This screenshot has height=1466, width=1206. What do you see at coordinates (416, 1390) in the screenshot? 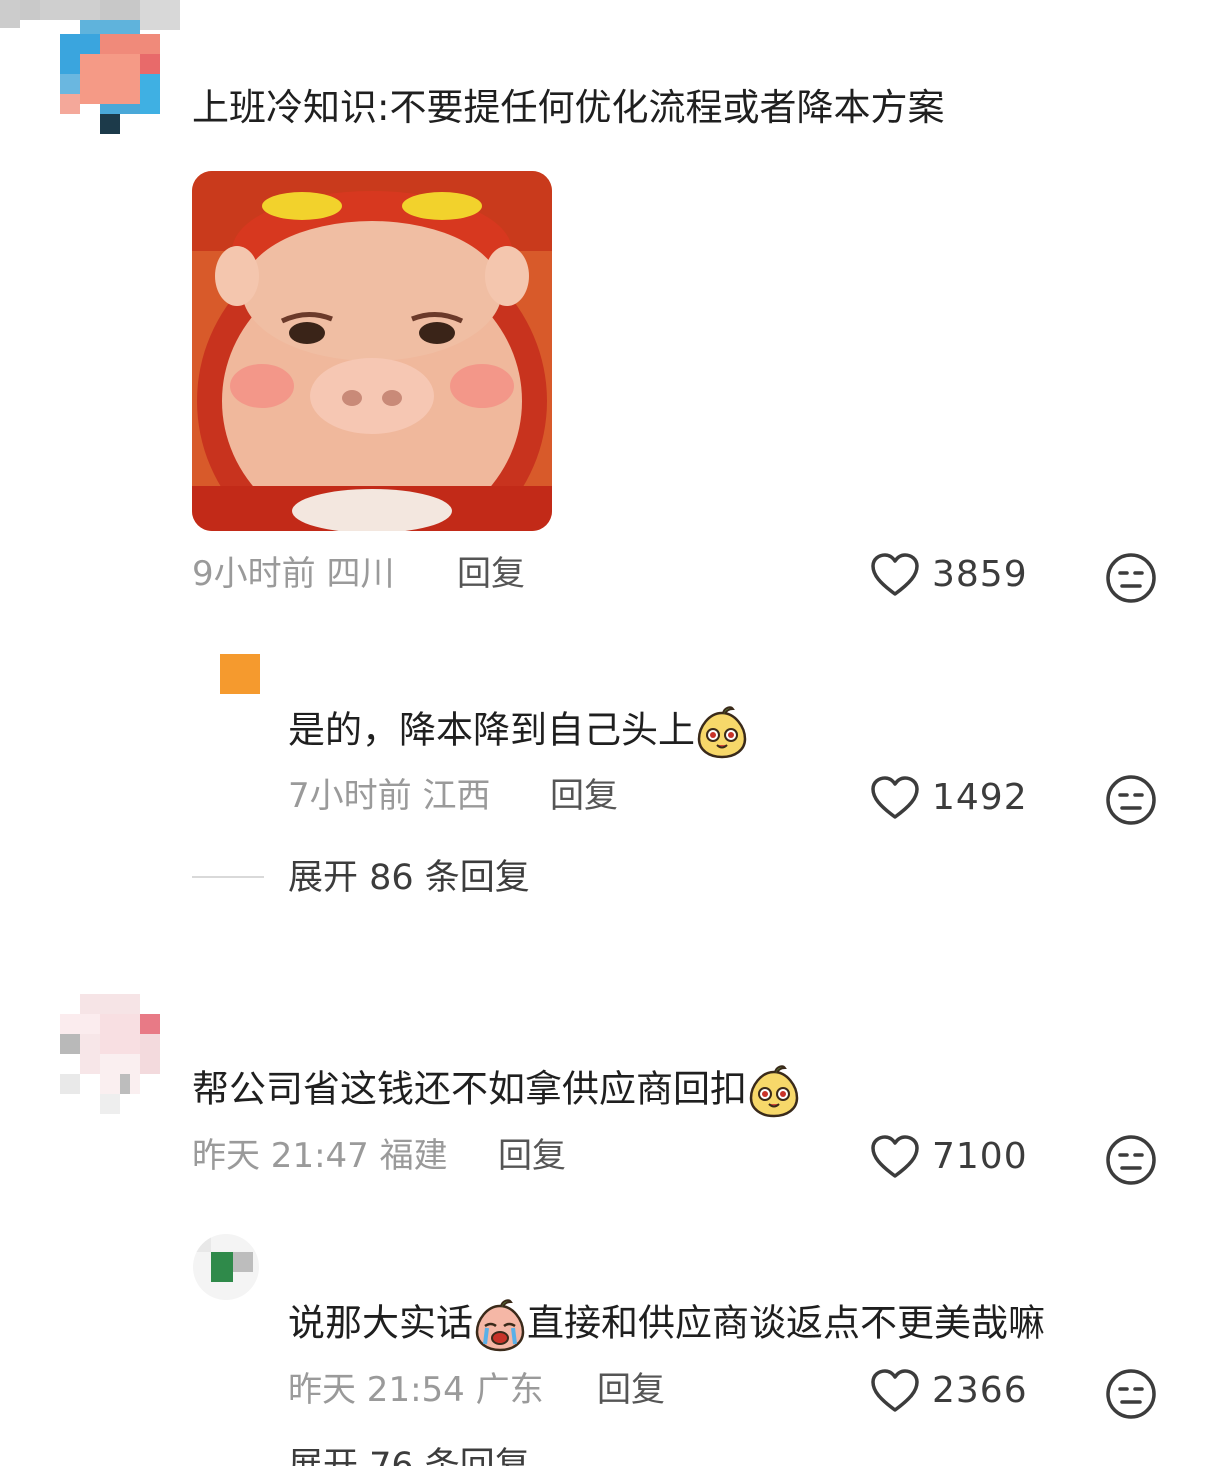
I see `reply-meta: 昨天 21:54 广东` at bounding box center [416, 1390].